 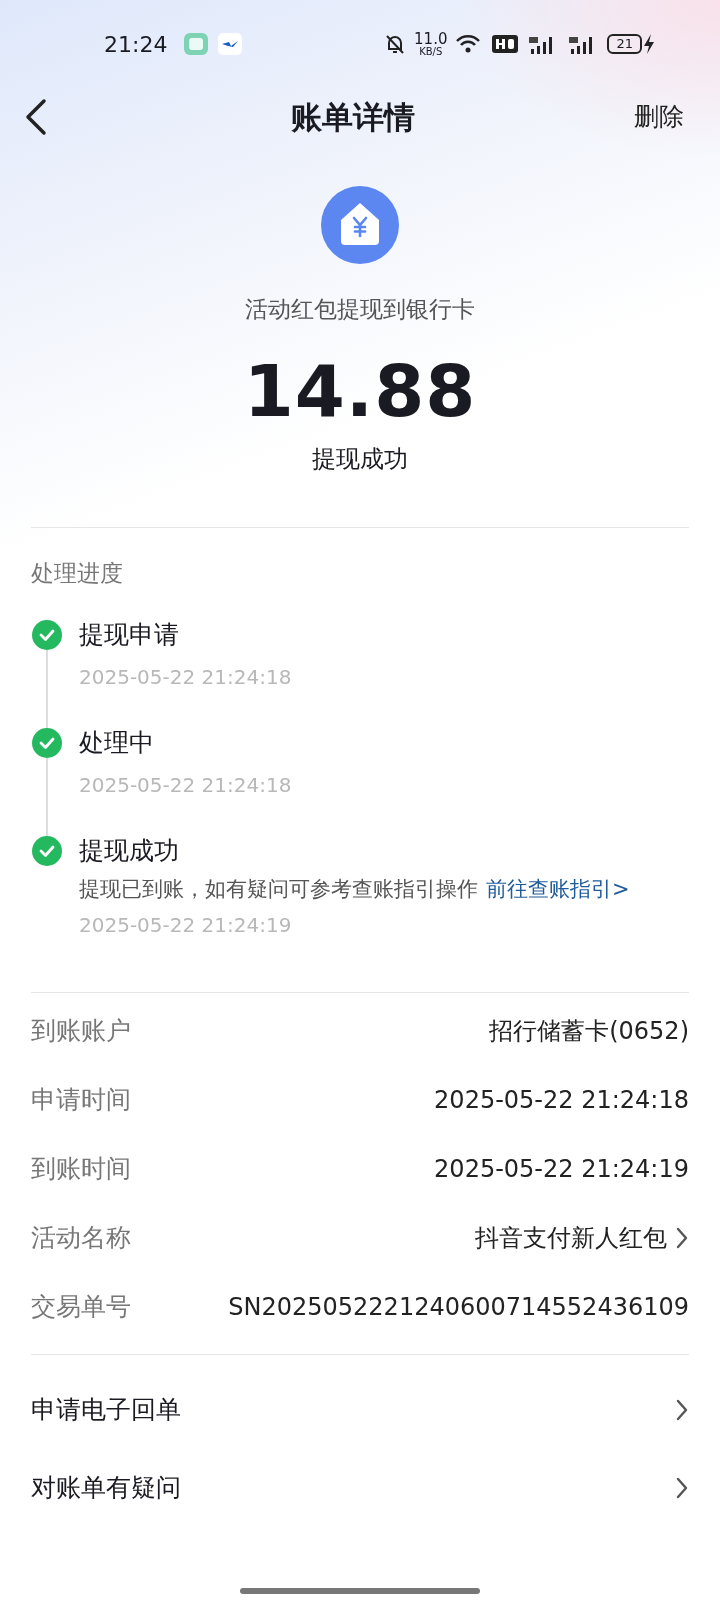 What do you see at coordinates (129, 851) in the screenshot?
I see `step-title: 提现成功` at bounding box center [129, 851].